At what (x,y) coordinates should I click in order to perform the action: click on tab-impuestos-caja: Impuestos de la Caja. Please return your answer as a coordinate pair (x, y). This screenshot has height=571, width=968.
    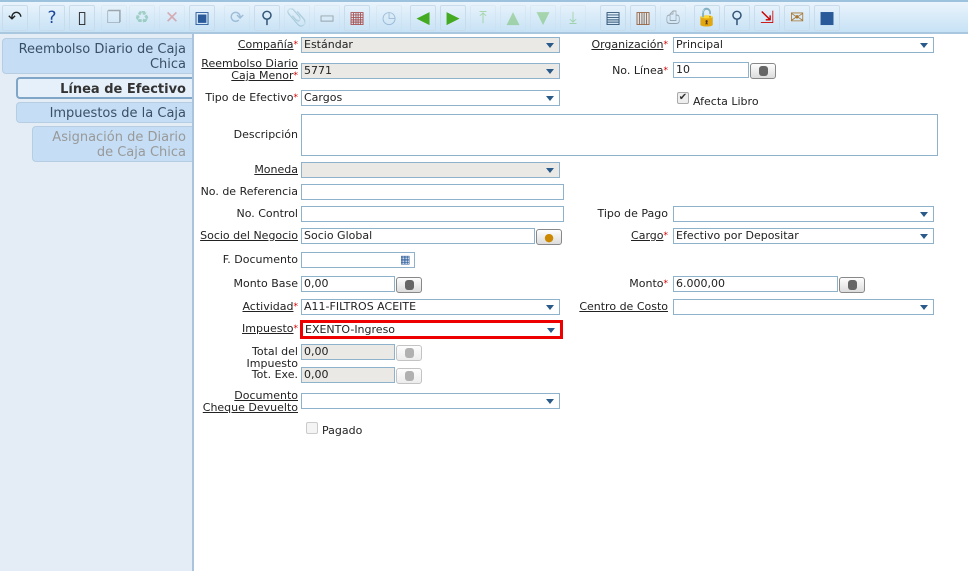
    Looking at the image, I should click on (104, 112).